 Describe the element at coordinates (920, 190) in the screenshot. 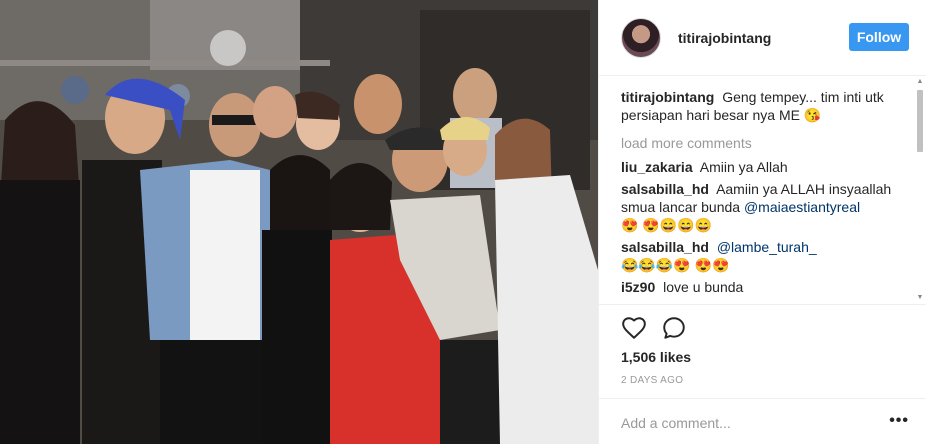

I see `comments-scrollbar: ▲ ▼` at that location.